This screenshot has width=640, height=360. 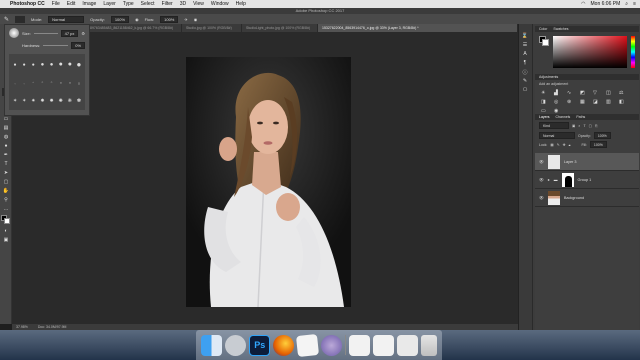 I want to click on clock: Mon 6:06 PM, so click(x=606, y=4).